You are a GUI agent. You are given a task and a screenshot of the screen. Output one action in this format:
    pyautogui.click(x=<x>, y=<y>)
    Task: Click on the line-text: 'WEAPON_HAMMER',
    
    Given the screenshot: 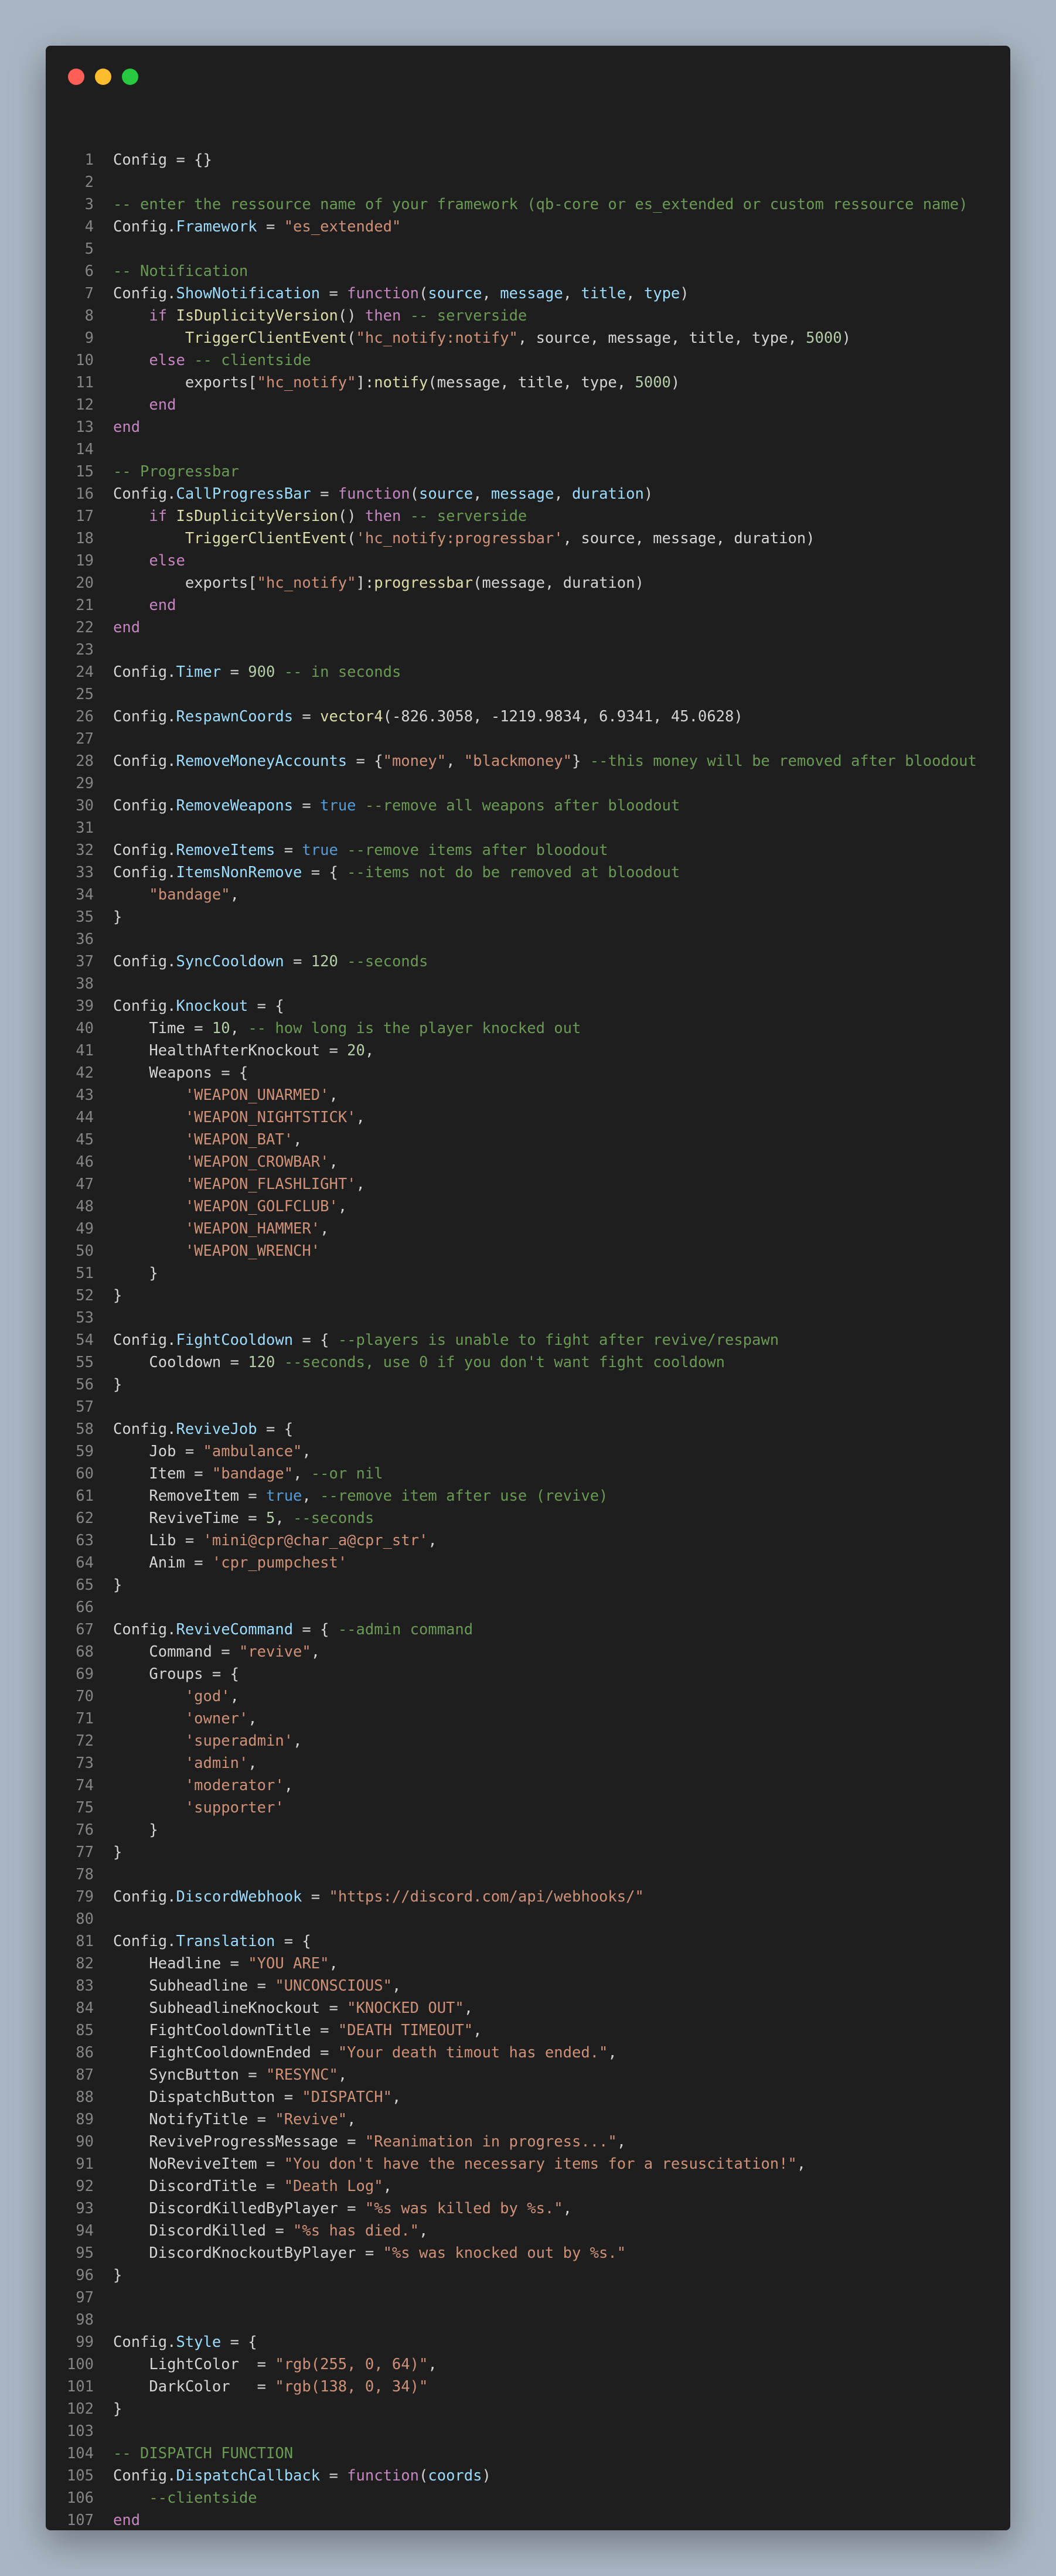 What is the action you would take?
    pyautogui.click(x=211, y=1229)
    